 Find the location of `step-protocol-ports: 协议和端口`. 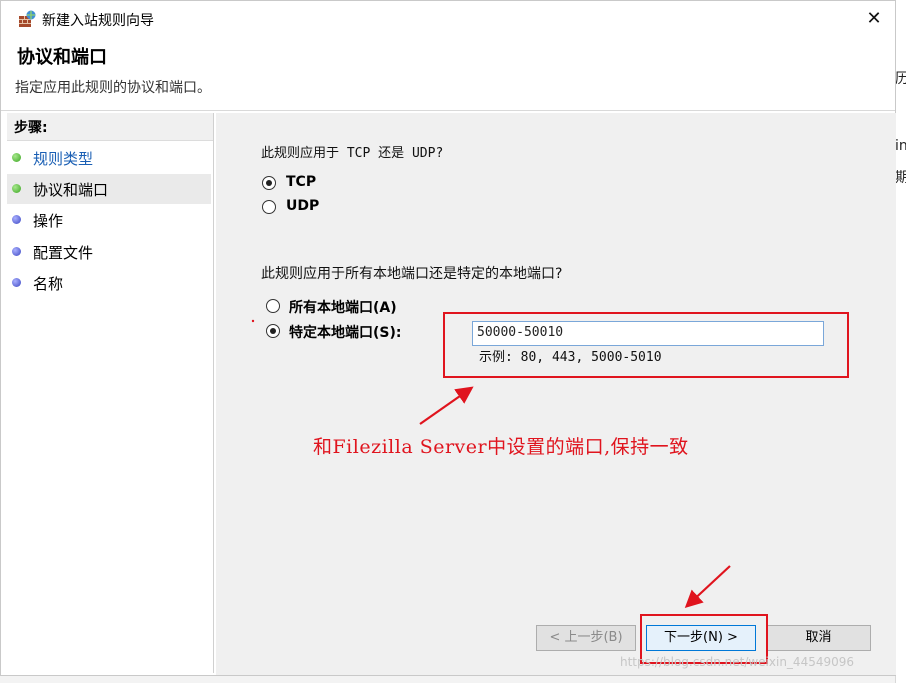

step-protocol-ports: 协议和端口 is located at coordinates (109, 189).